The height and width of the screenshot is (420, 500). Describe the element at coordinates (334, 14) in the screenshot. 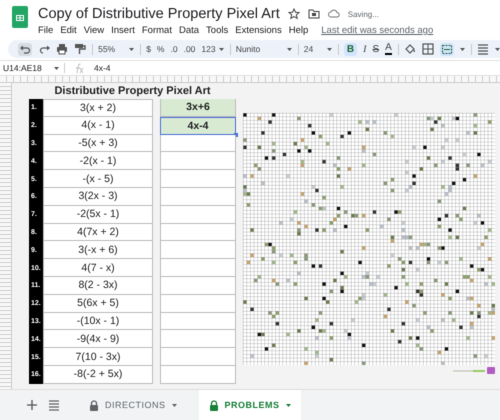

I see `cloud-icon` at that location.